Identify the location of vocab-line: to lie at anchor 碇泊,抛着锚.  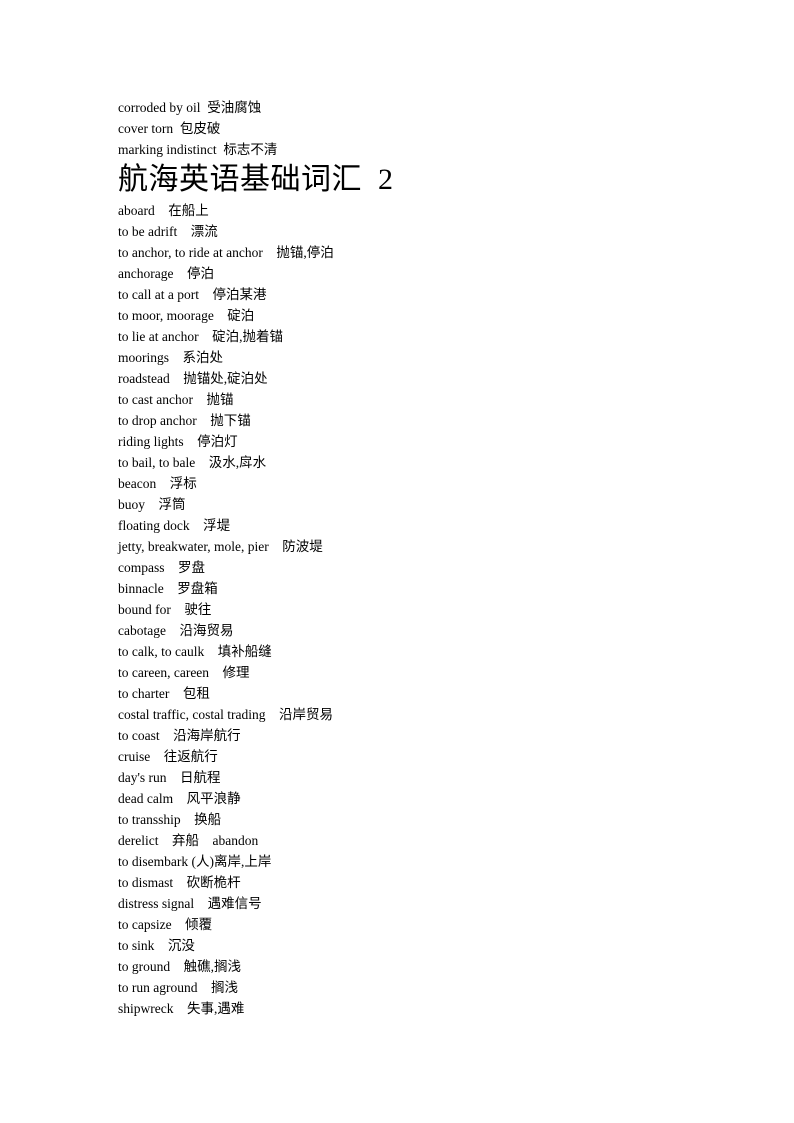
(200, 336).